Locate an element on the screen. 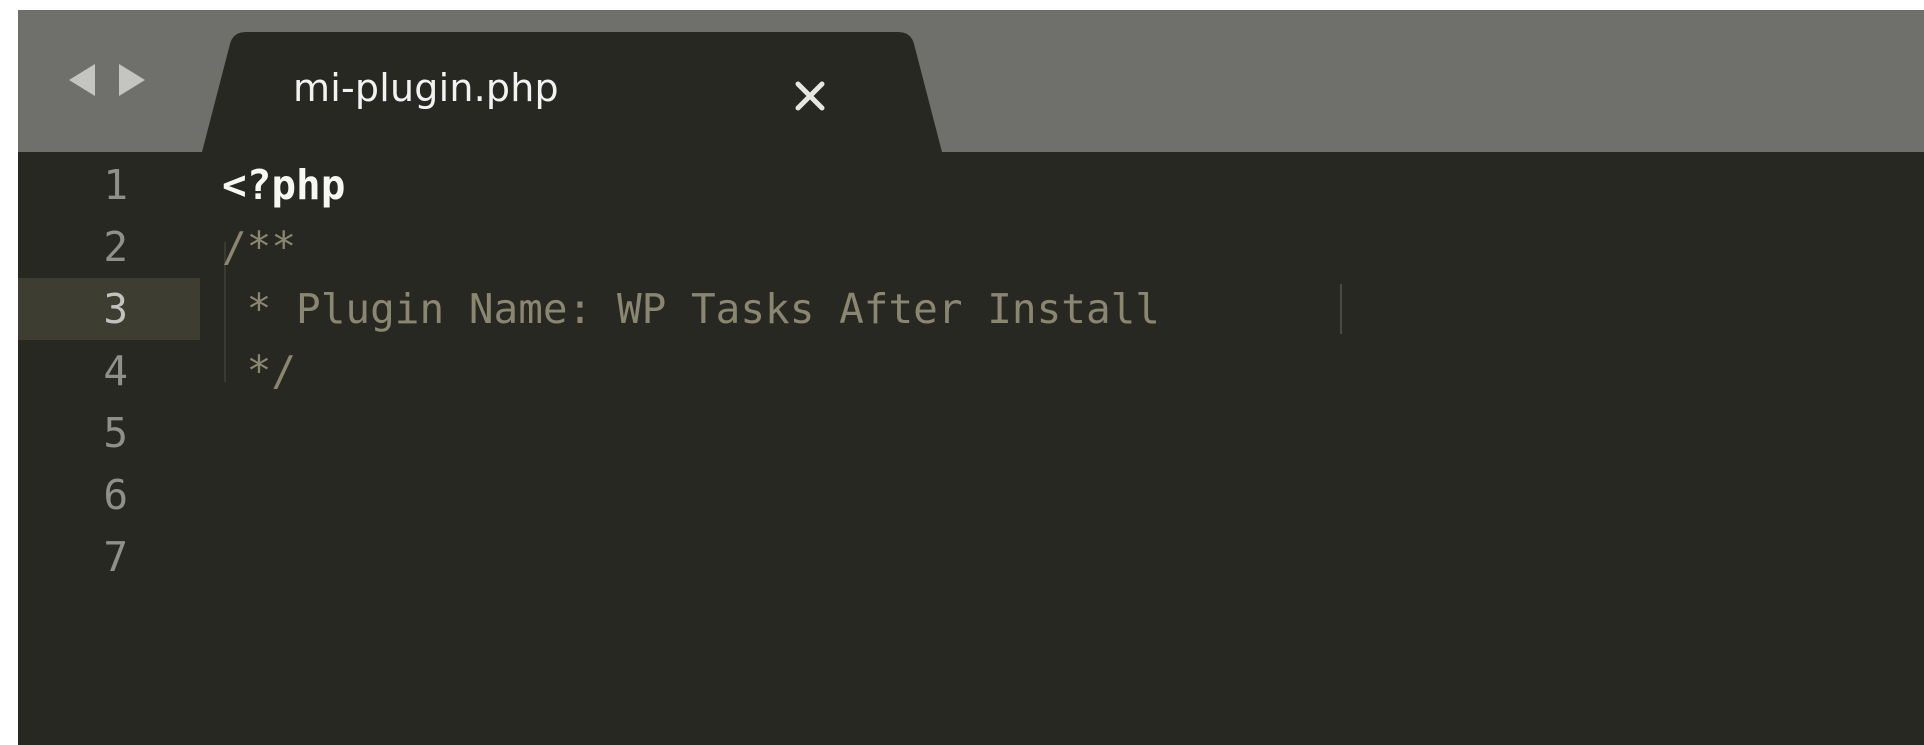  text-cursor is located at coordinates (1341, 309).